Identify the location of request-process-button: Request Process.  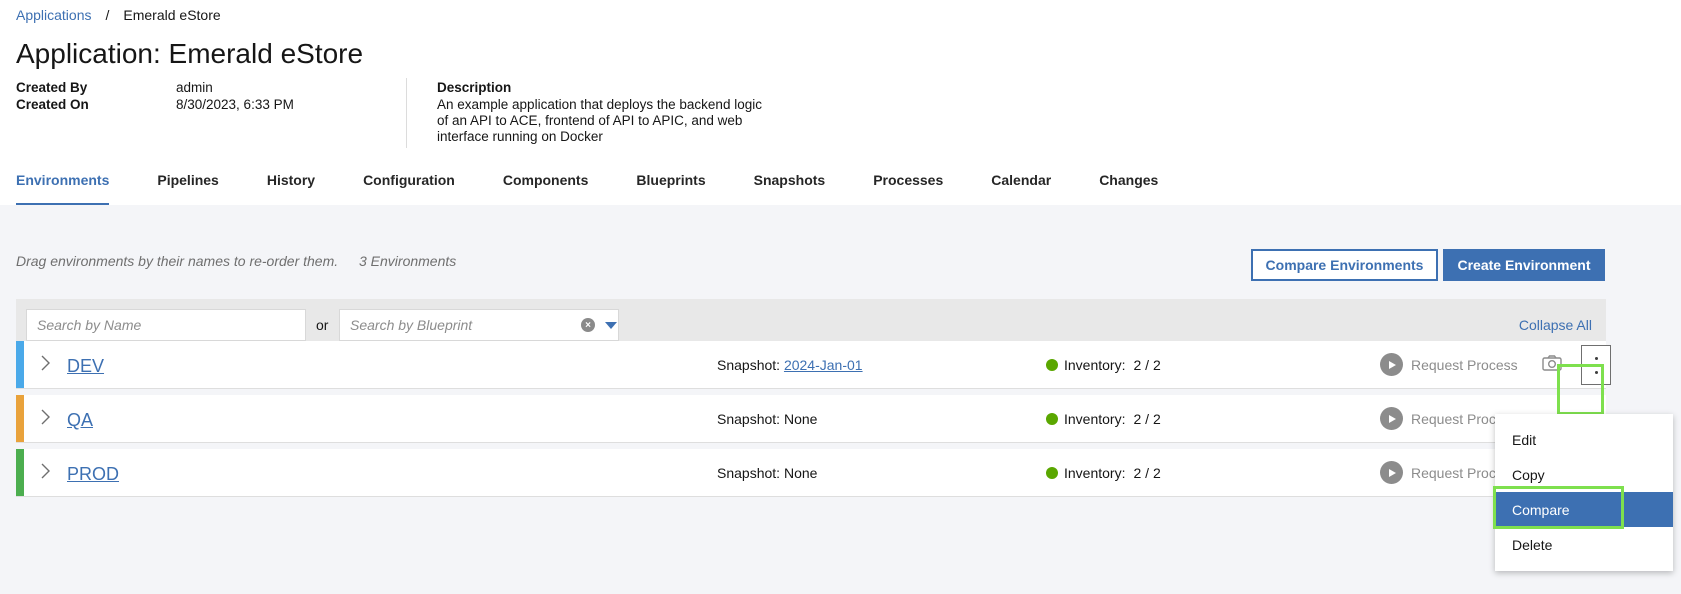
(1449, 364).